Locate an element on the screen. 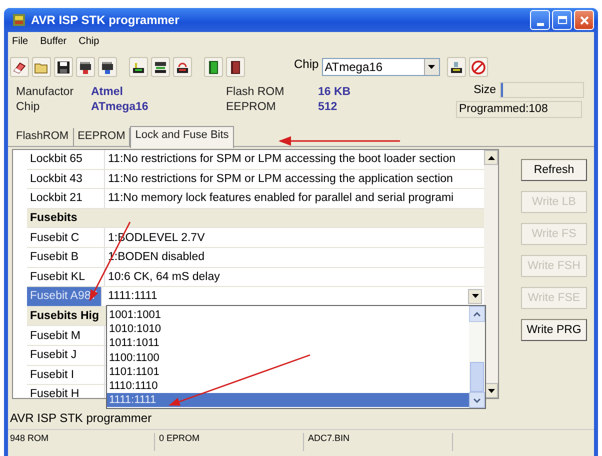  property-name: Fusebit B is located at coordinates (66, 257).